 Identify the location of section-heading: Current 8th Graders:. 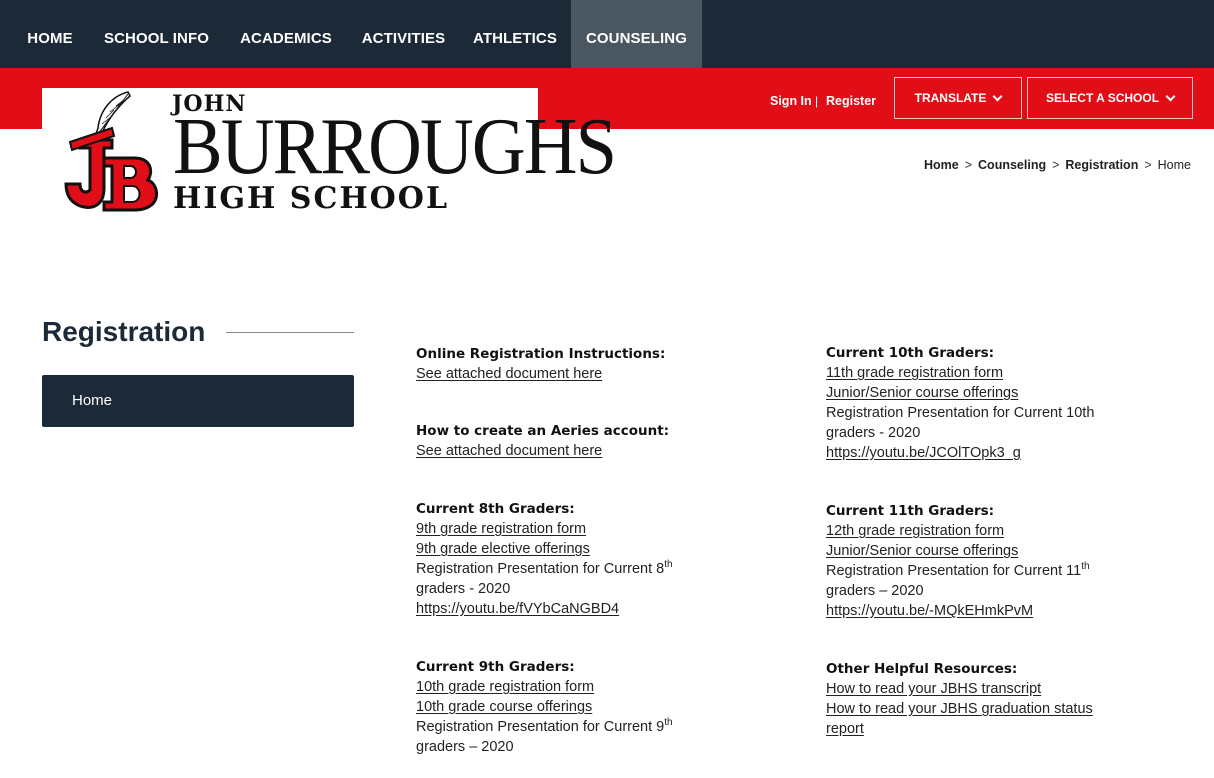
(495, 509).